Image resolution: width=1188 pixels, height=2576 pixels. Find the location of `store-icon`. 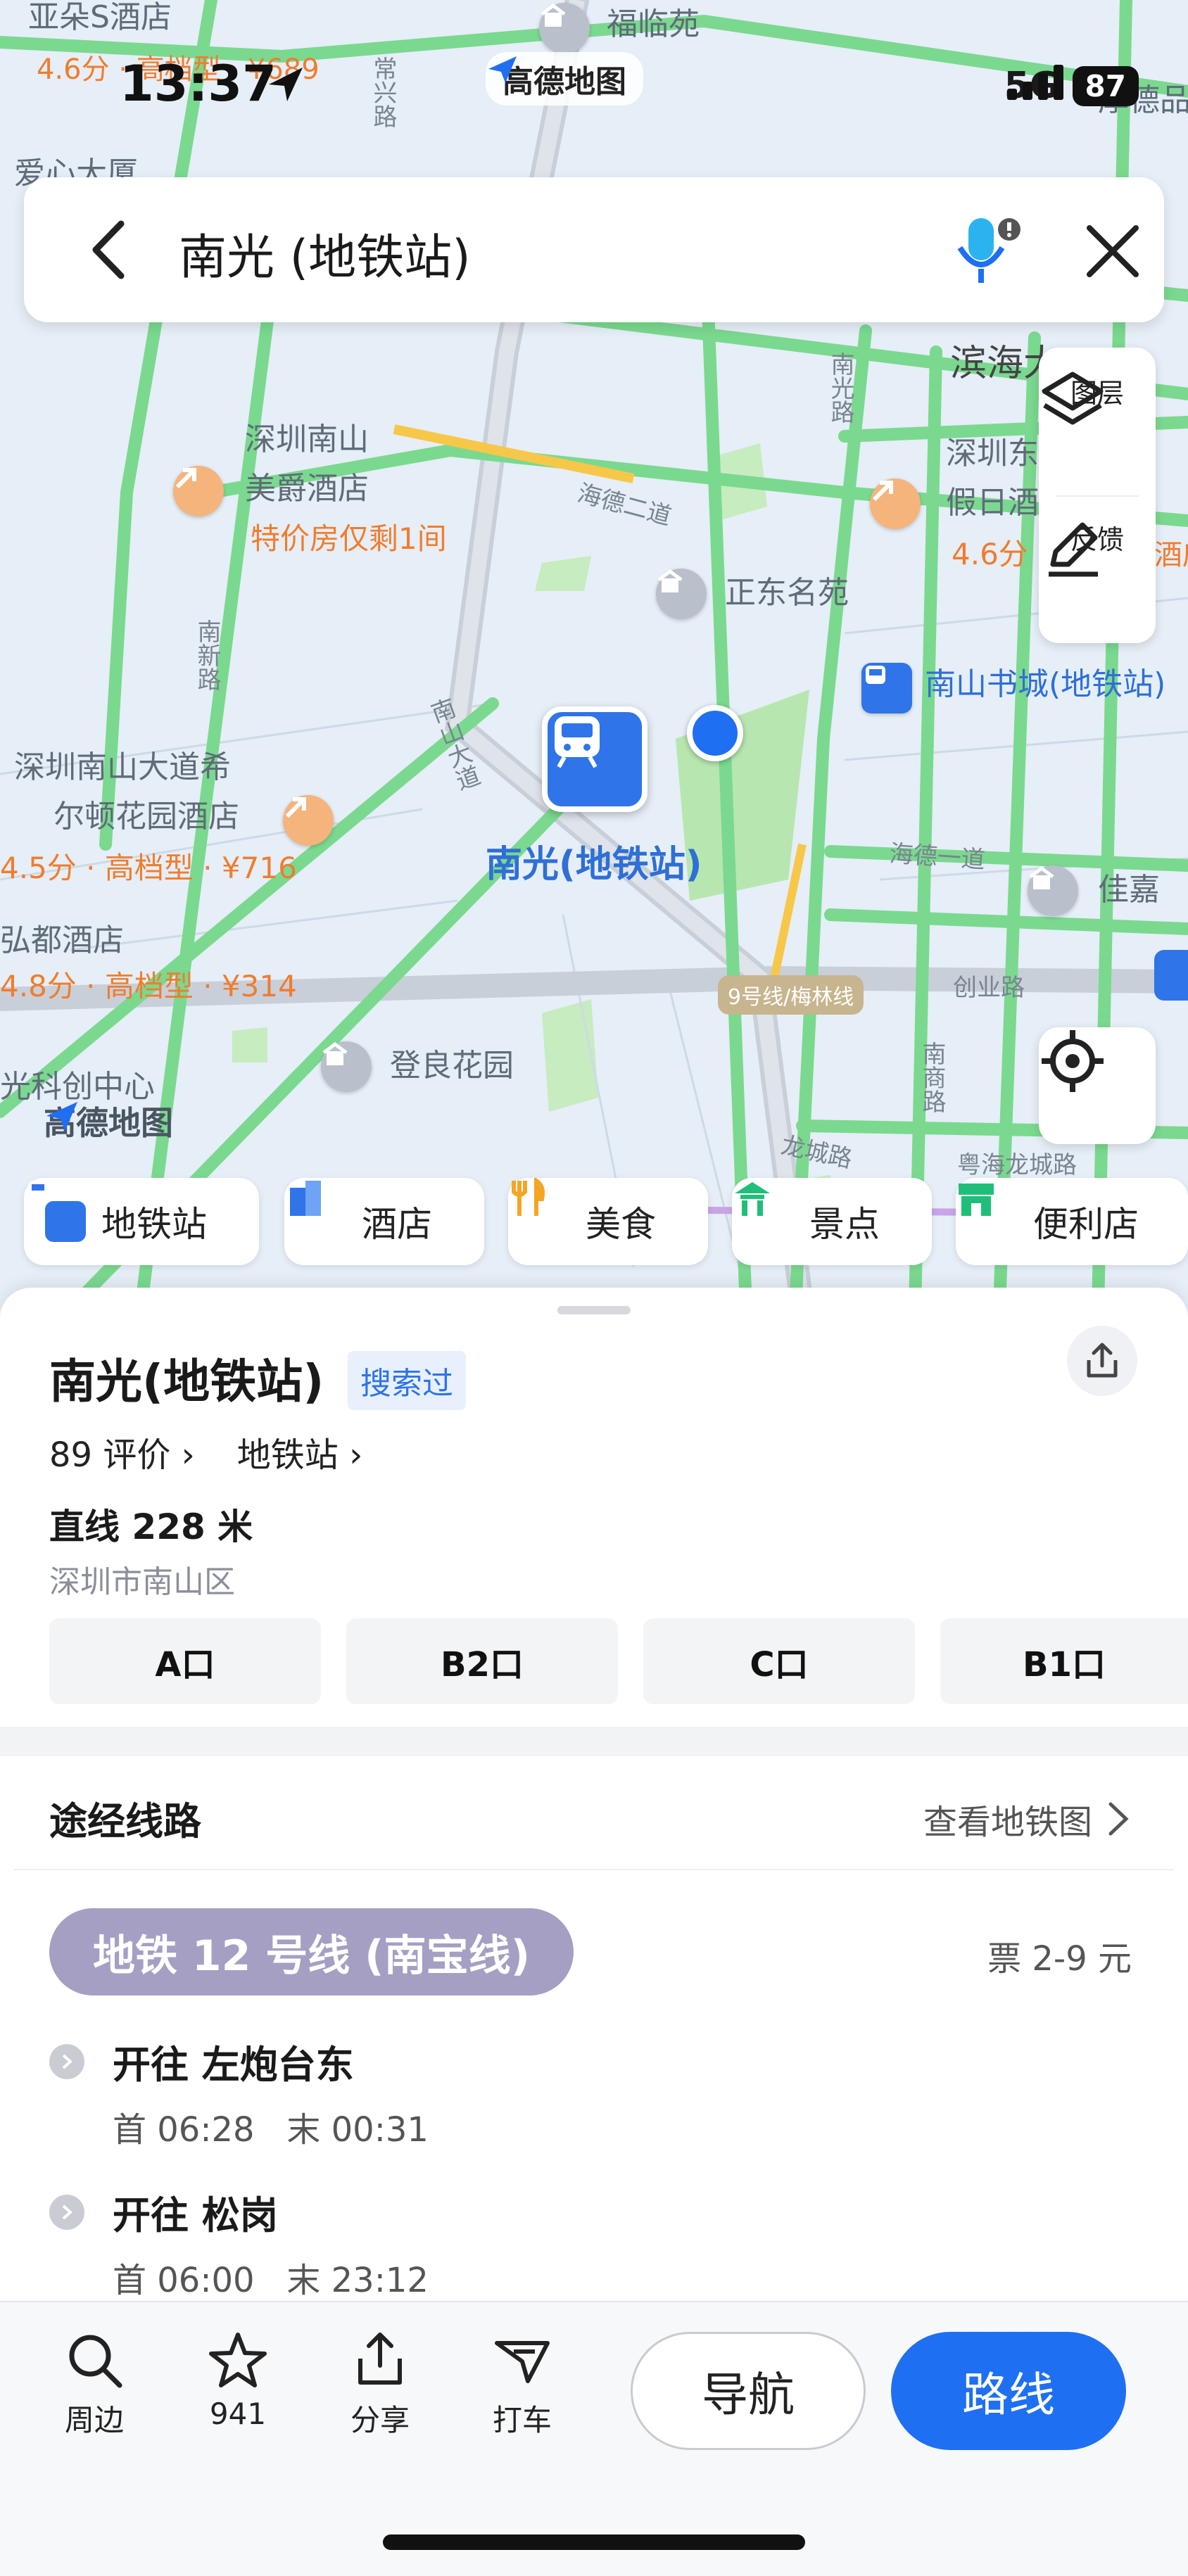

store-icon is located at coordinates (988, 1213).